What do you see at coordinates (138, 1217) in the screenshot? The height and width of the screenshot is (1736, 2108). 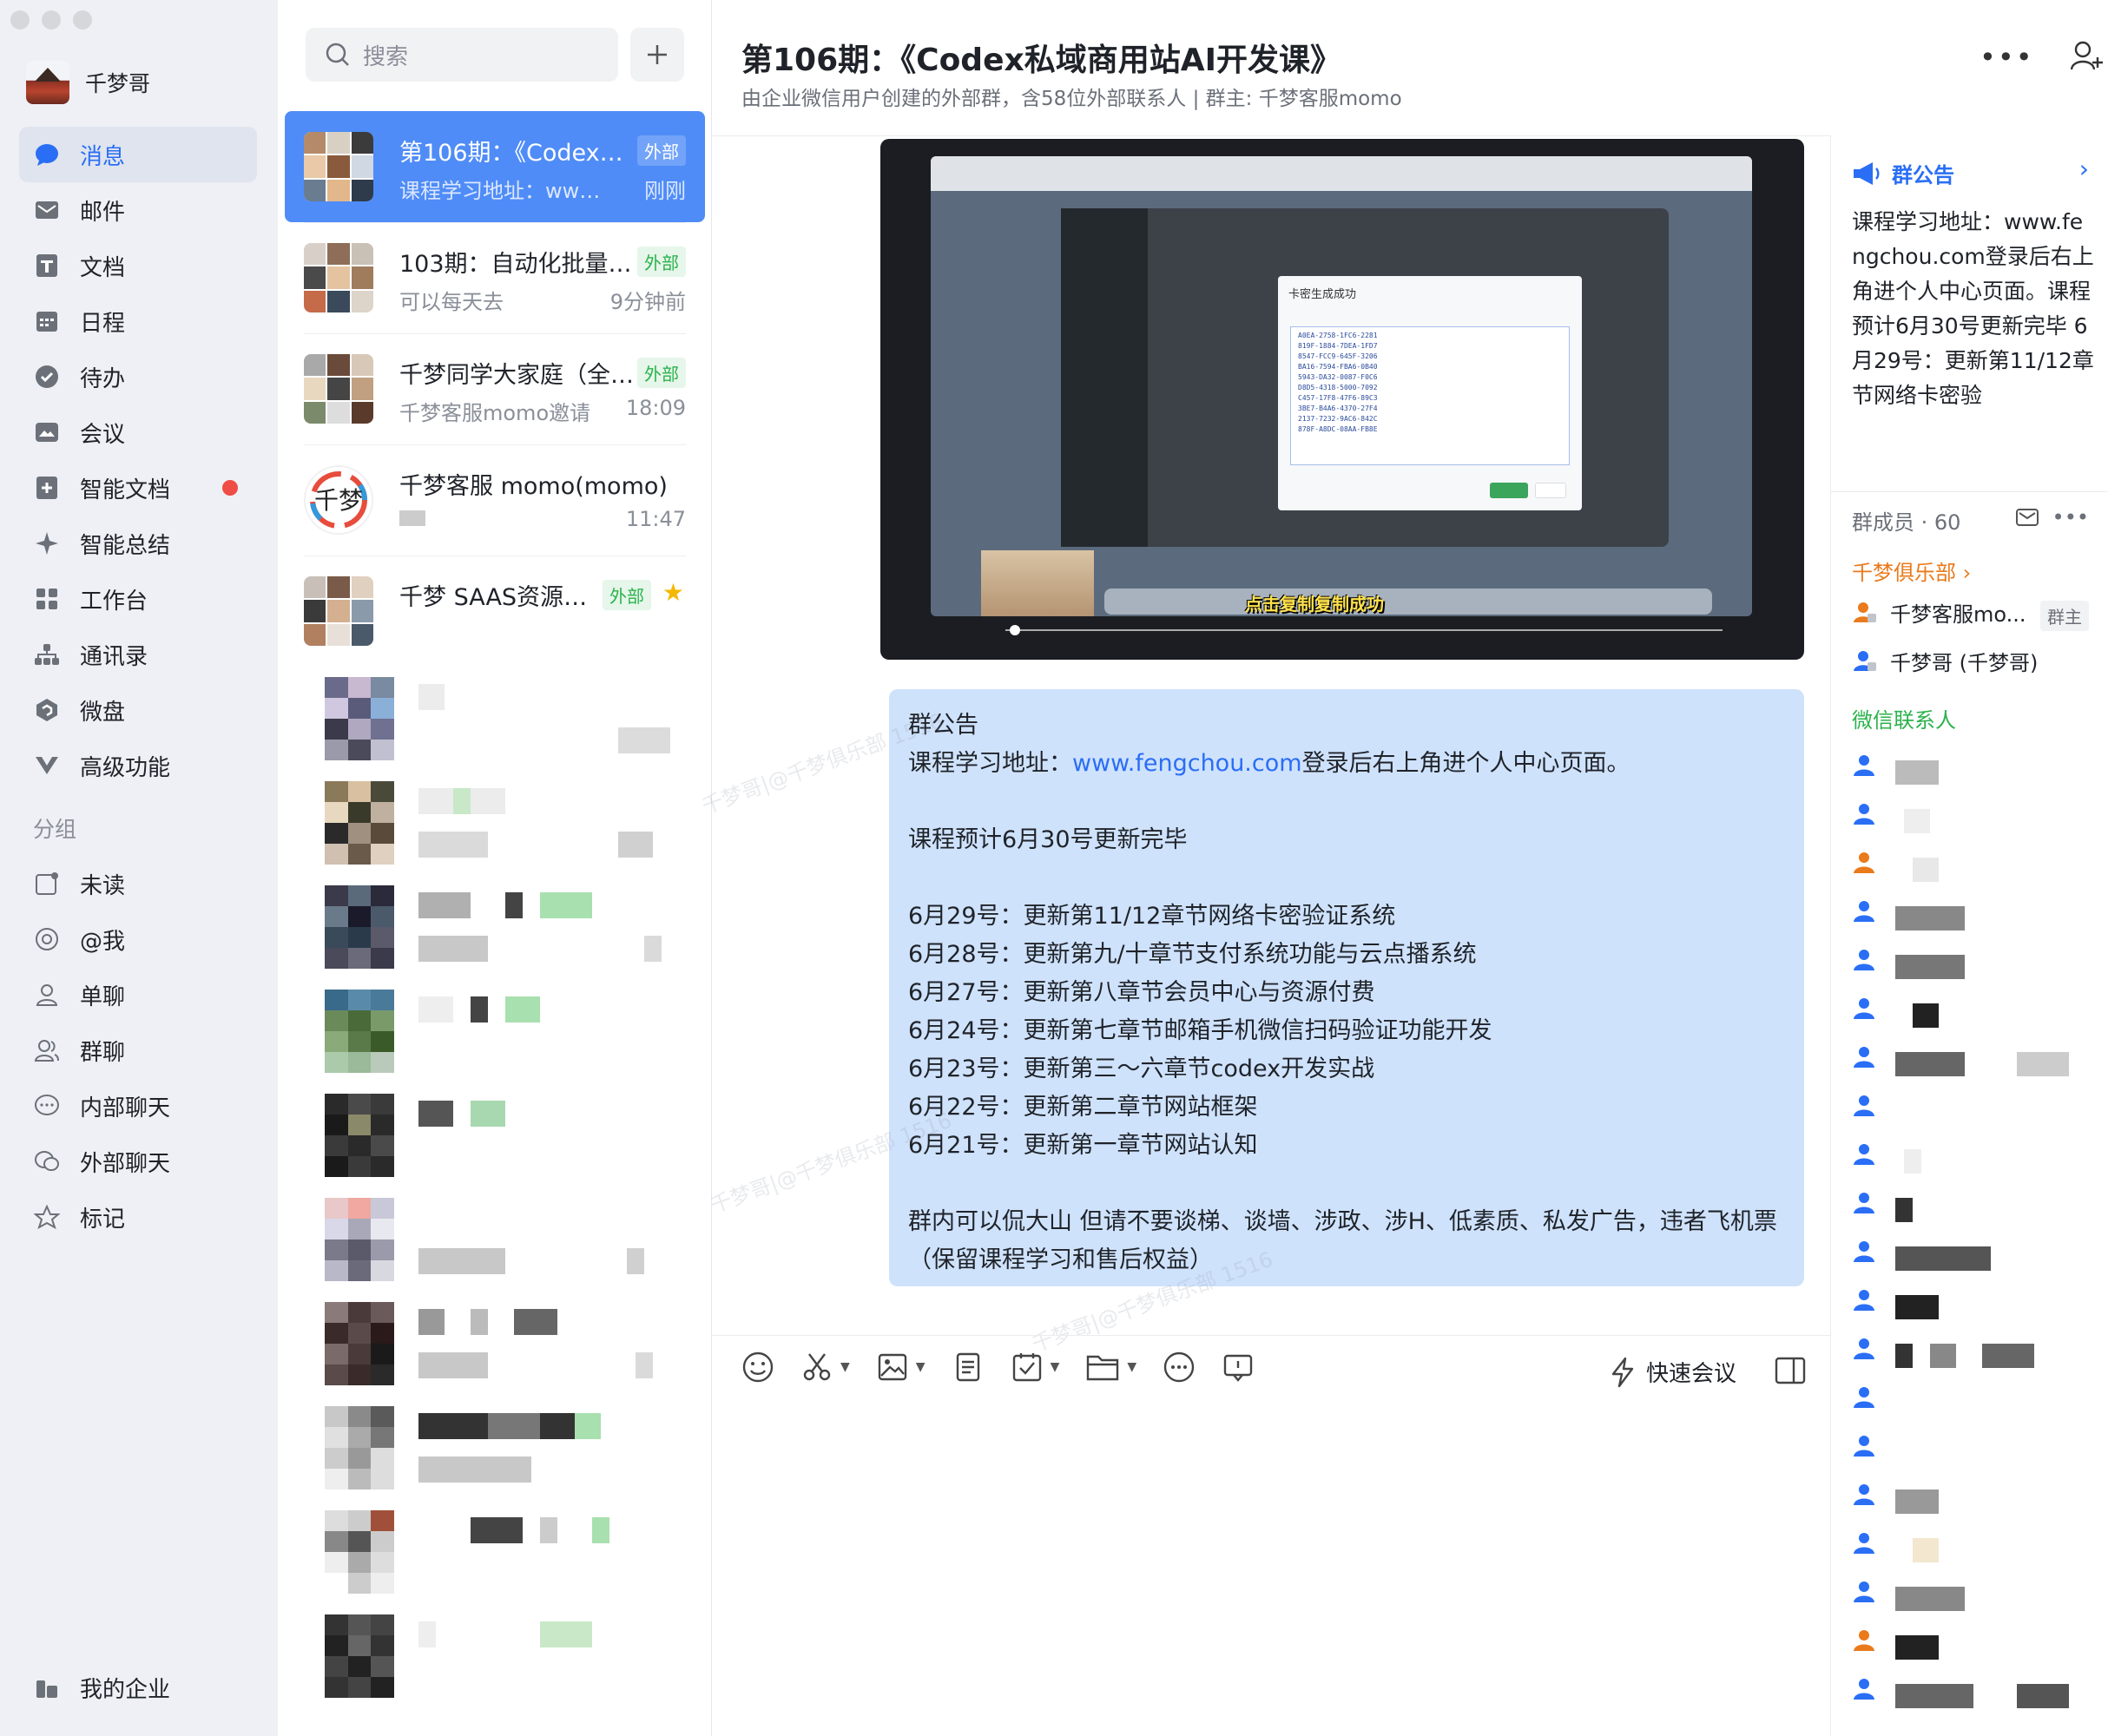 I see `nav-item-marked: 标记` at bounding box center [138, 1217].